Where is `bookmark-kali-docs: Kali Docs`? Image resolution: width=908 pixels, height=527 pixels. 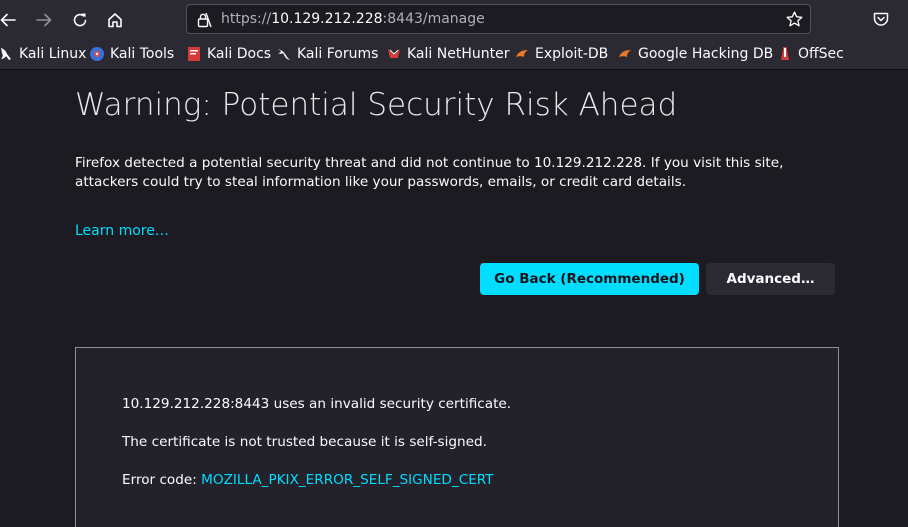
bookmark-kali-docs: Kali Docs is located at coordinates (228, 54).